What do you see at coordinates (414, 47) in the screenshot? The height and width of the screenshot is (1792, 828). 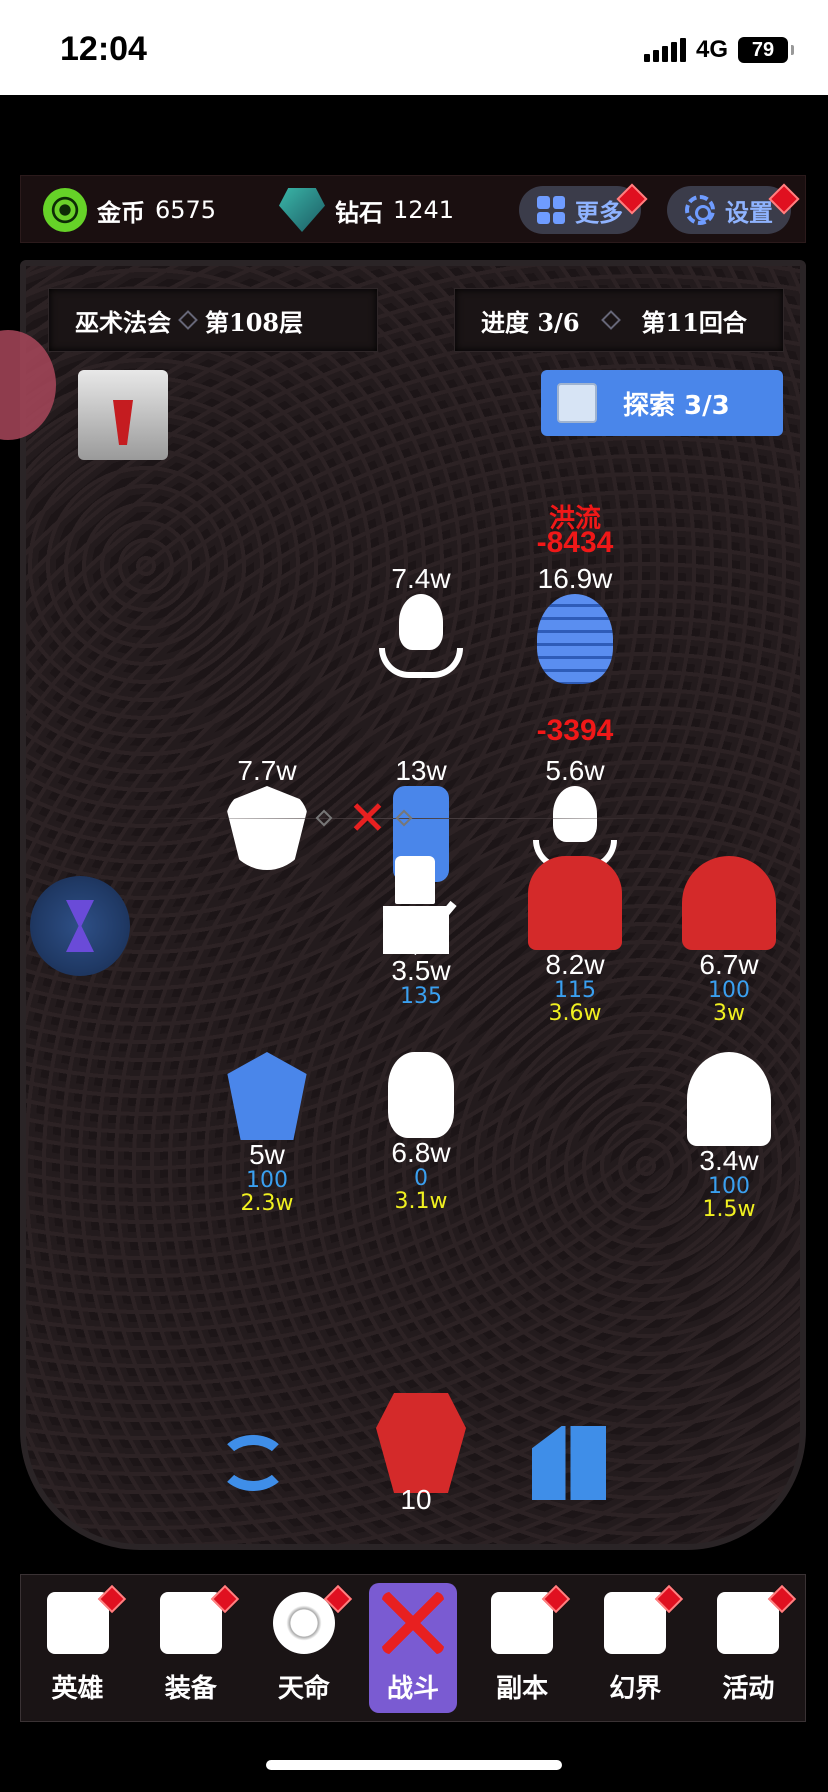 I see `status-bar: 12:04 4G 79` at bounding box center [414, 47].